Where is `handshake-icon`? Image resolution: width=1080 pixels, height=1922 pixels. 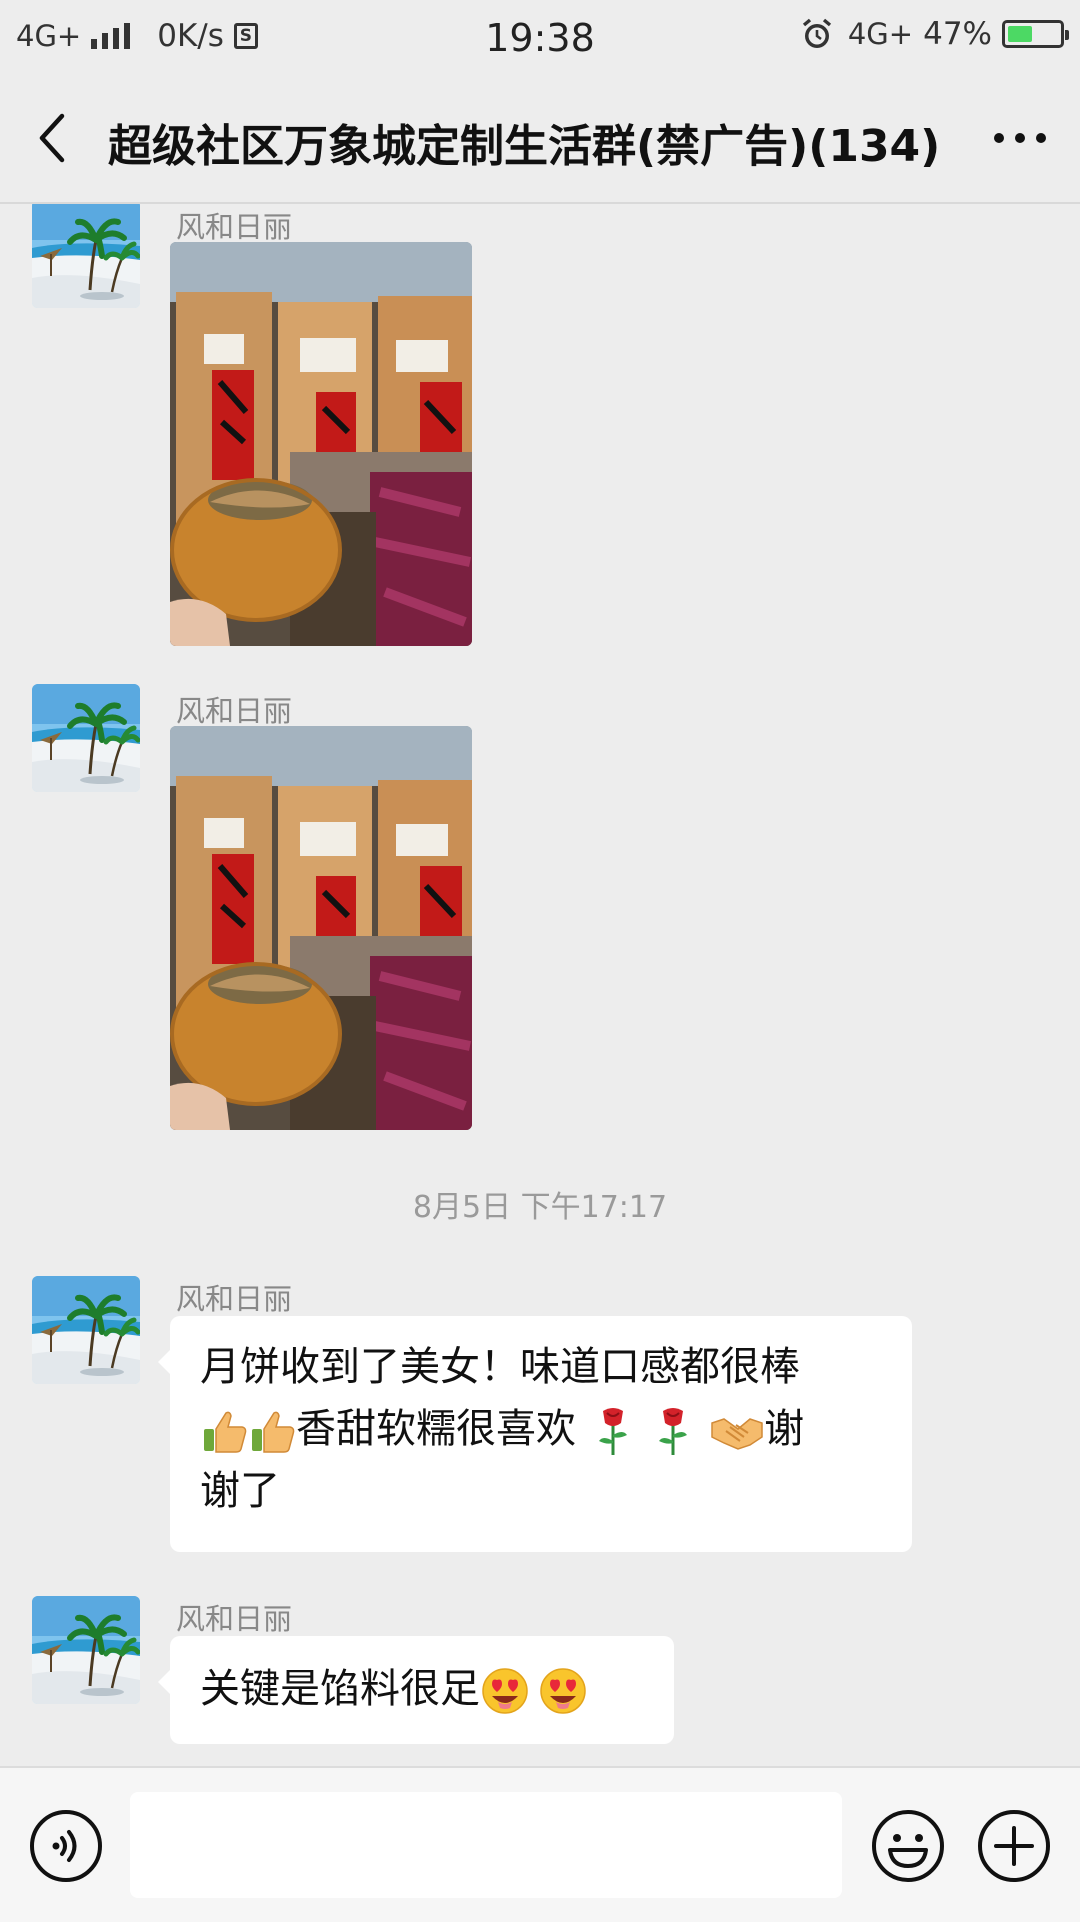 handshake-icon is located at coordinates (737, 1434).